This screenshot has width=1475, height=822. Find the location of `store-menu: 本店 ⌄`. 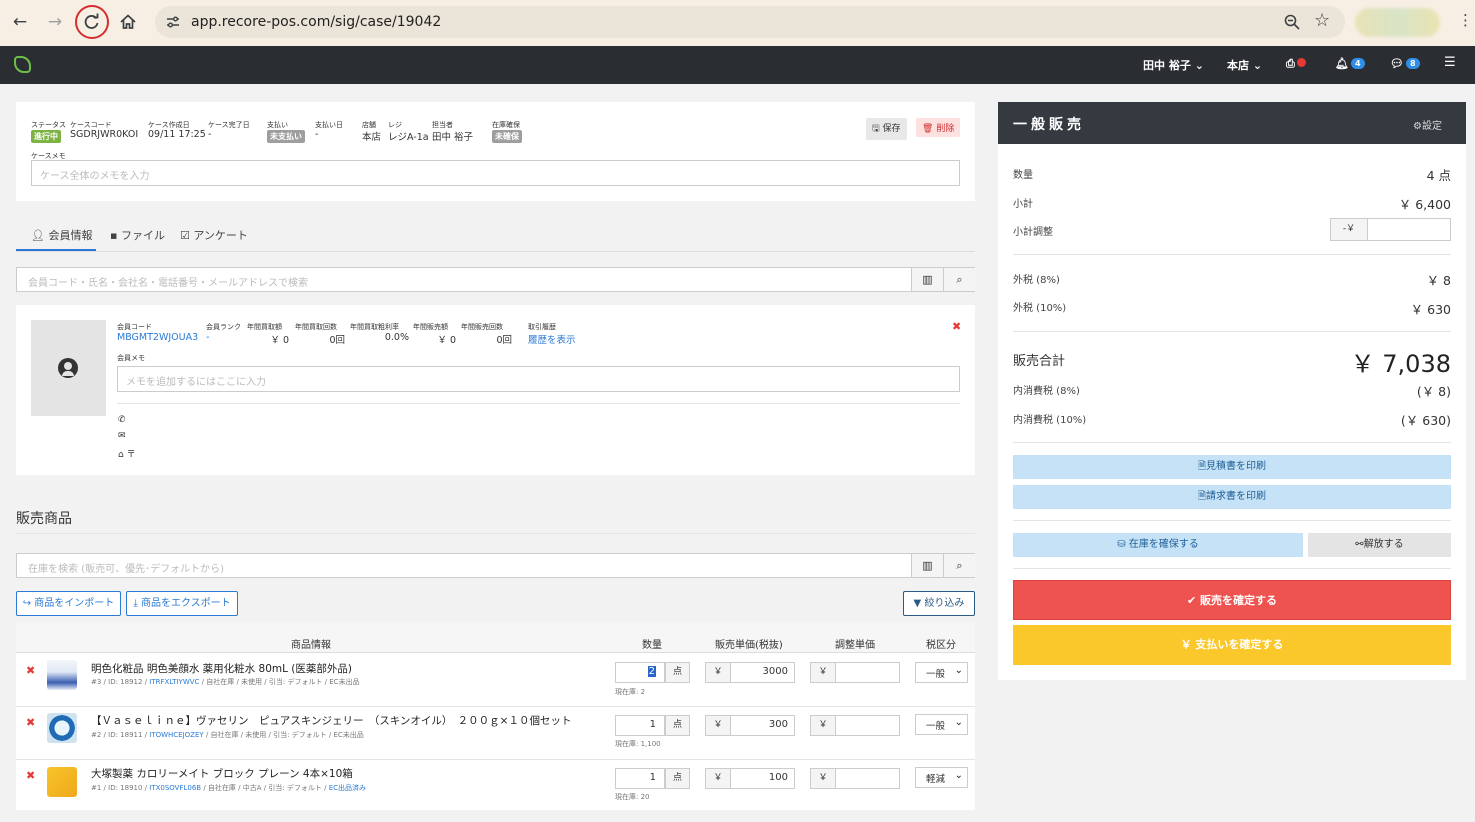

store-menu: 本店 ⌄ is located at coordinates (1244, 65).